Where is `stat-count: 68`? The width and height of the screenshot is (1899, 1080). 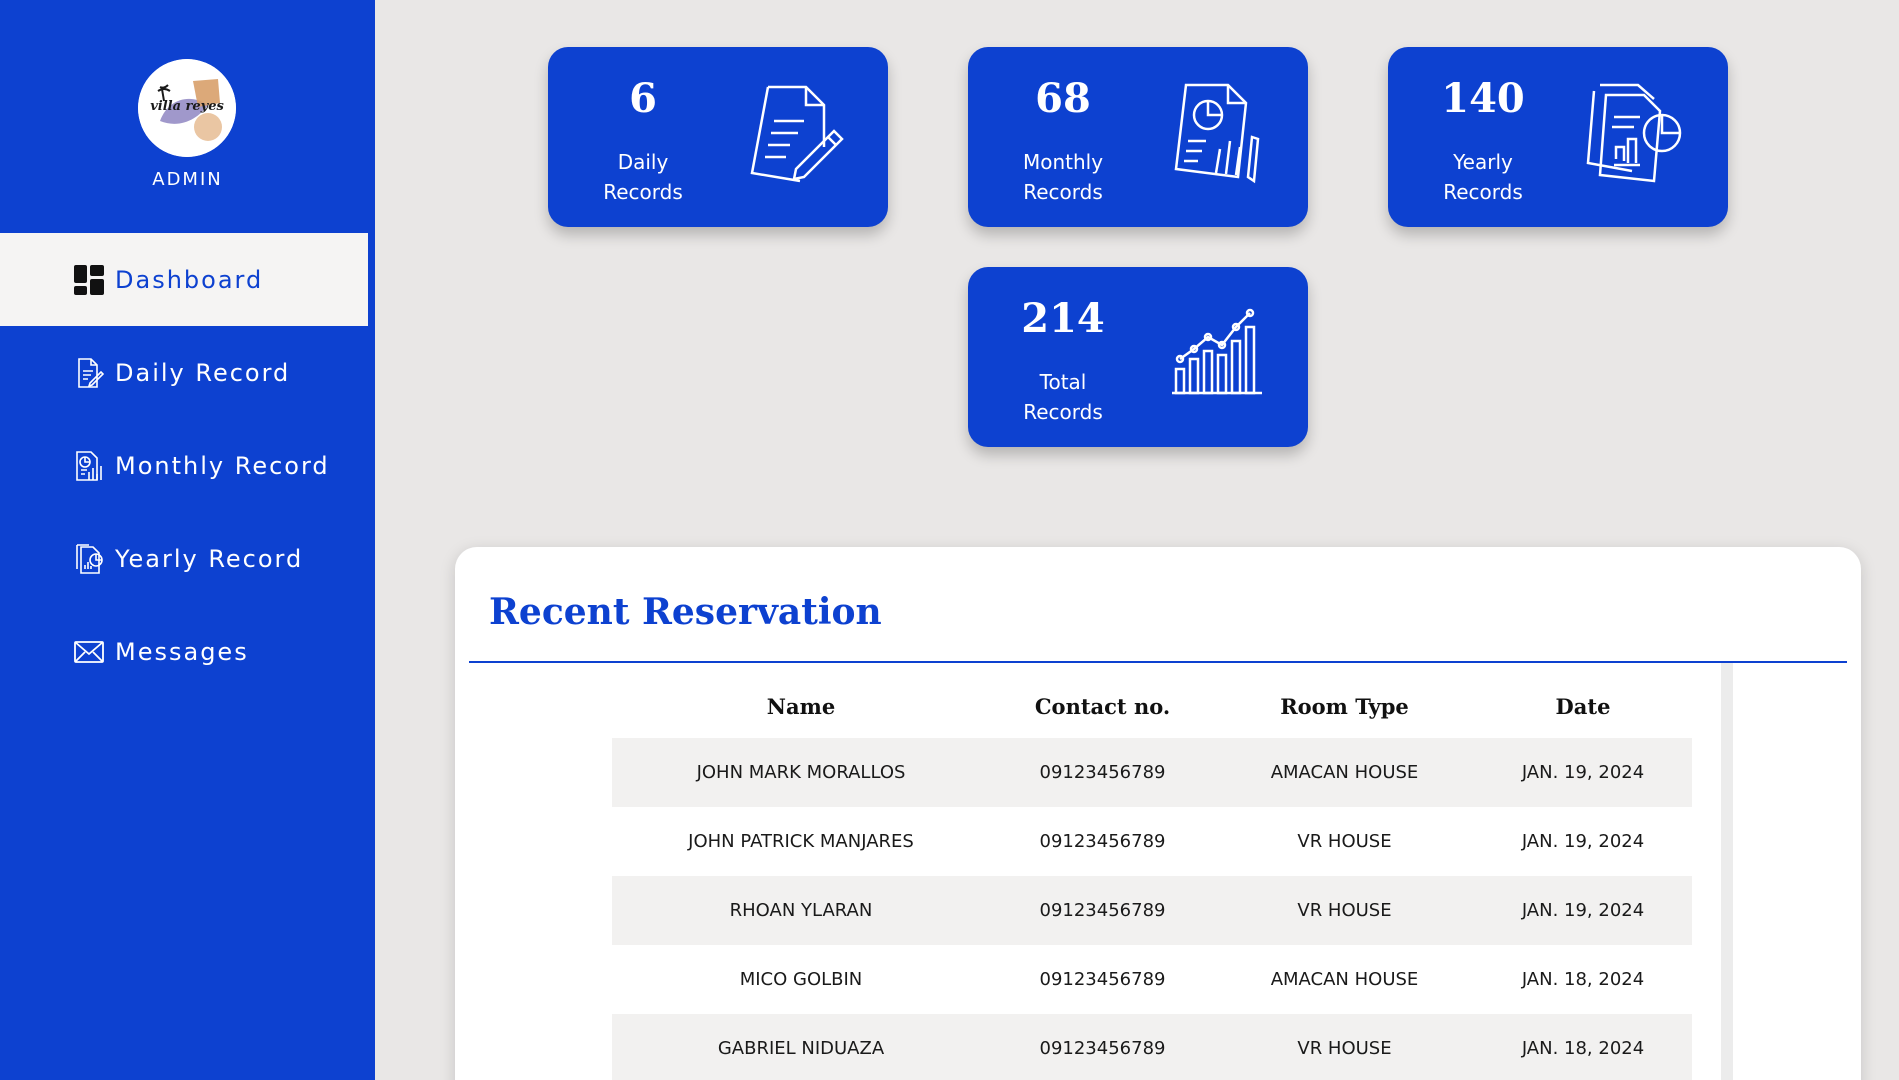 stat-count: 68 is located at coordinates (1063, 98).